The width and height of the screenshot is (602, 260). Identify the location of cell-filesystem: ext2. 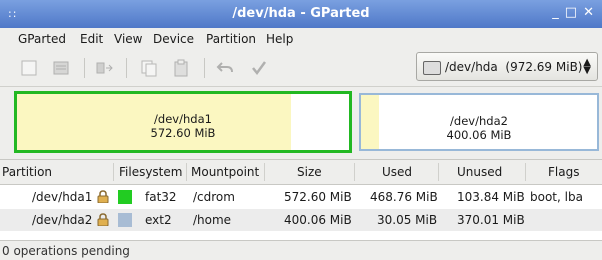
(158, 220).